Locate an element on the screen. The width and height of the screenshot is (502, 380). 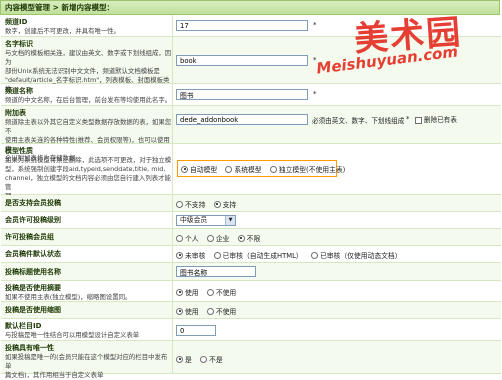
row-label: 投稿是否使用摘要 如果不使用主表(独立模型)，缩略图设置同。 is located at coordinates (87, 291).